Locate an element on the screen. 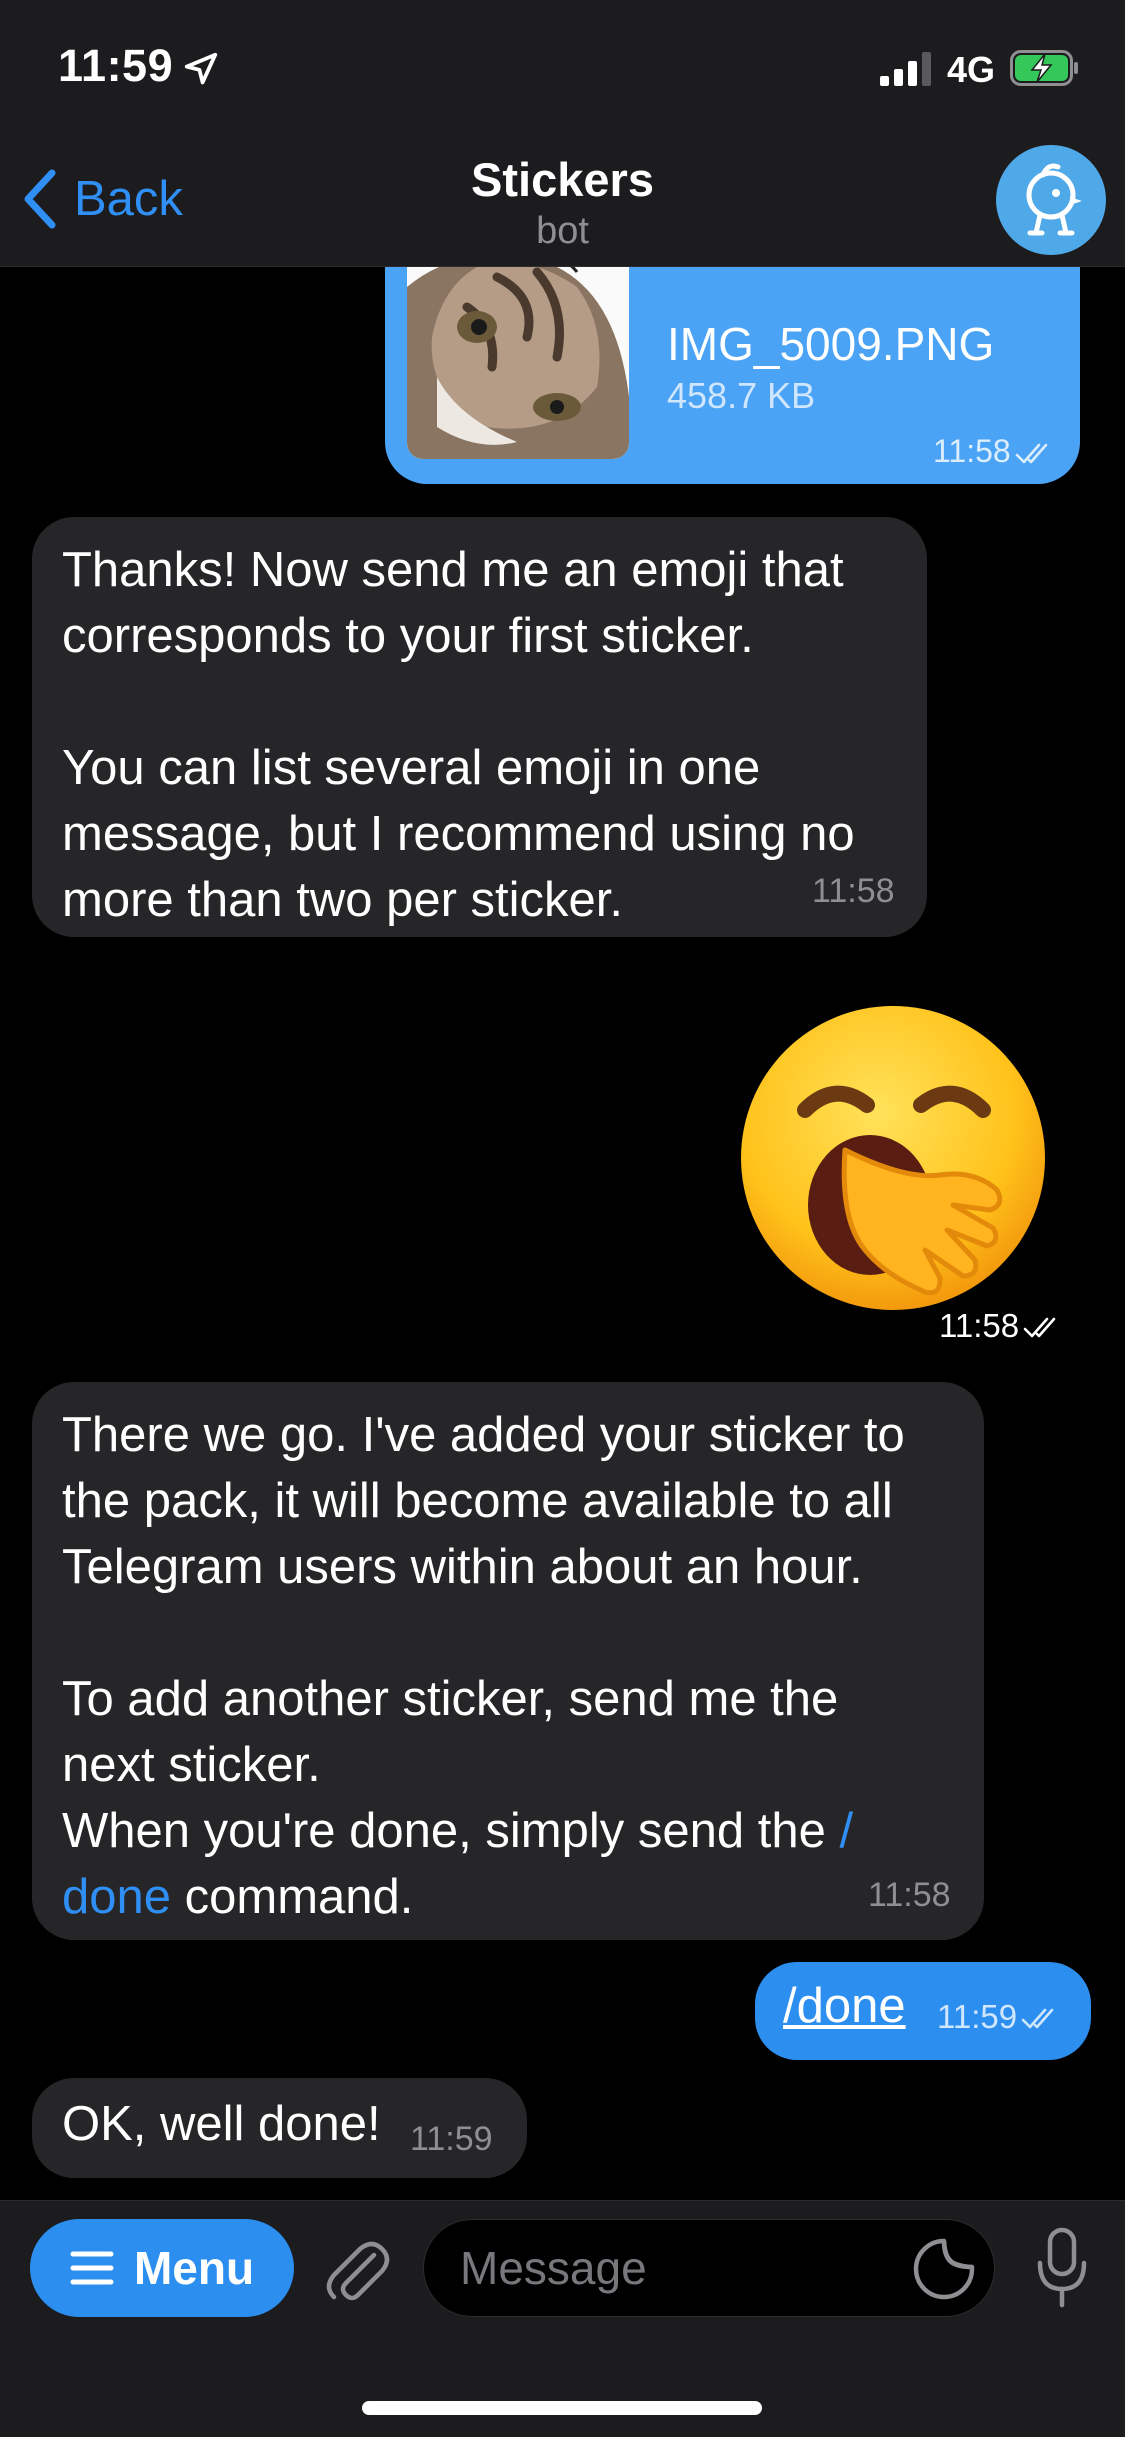  bot-avatar is located at coordinates (1051, 200).